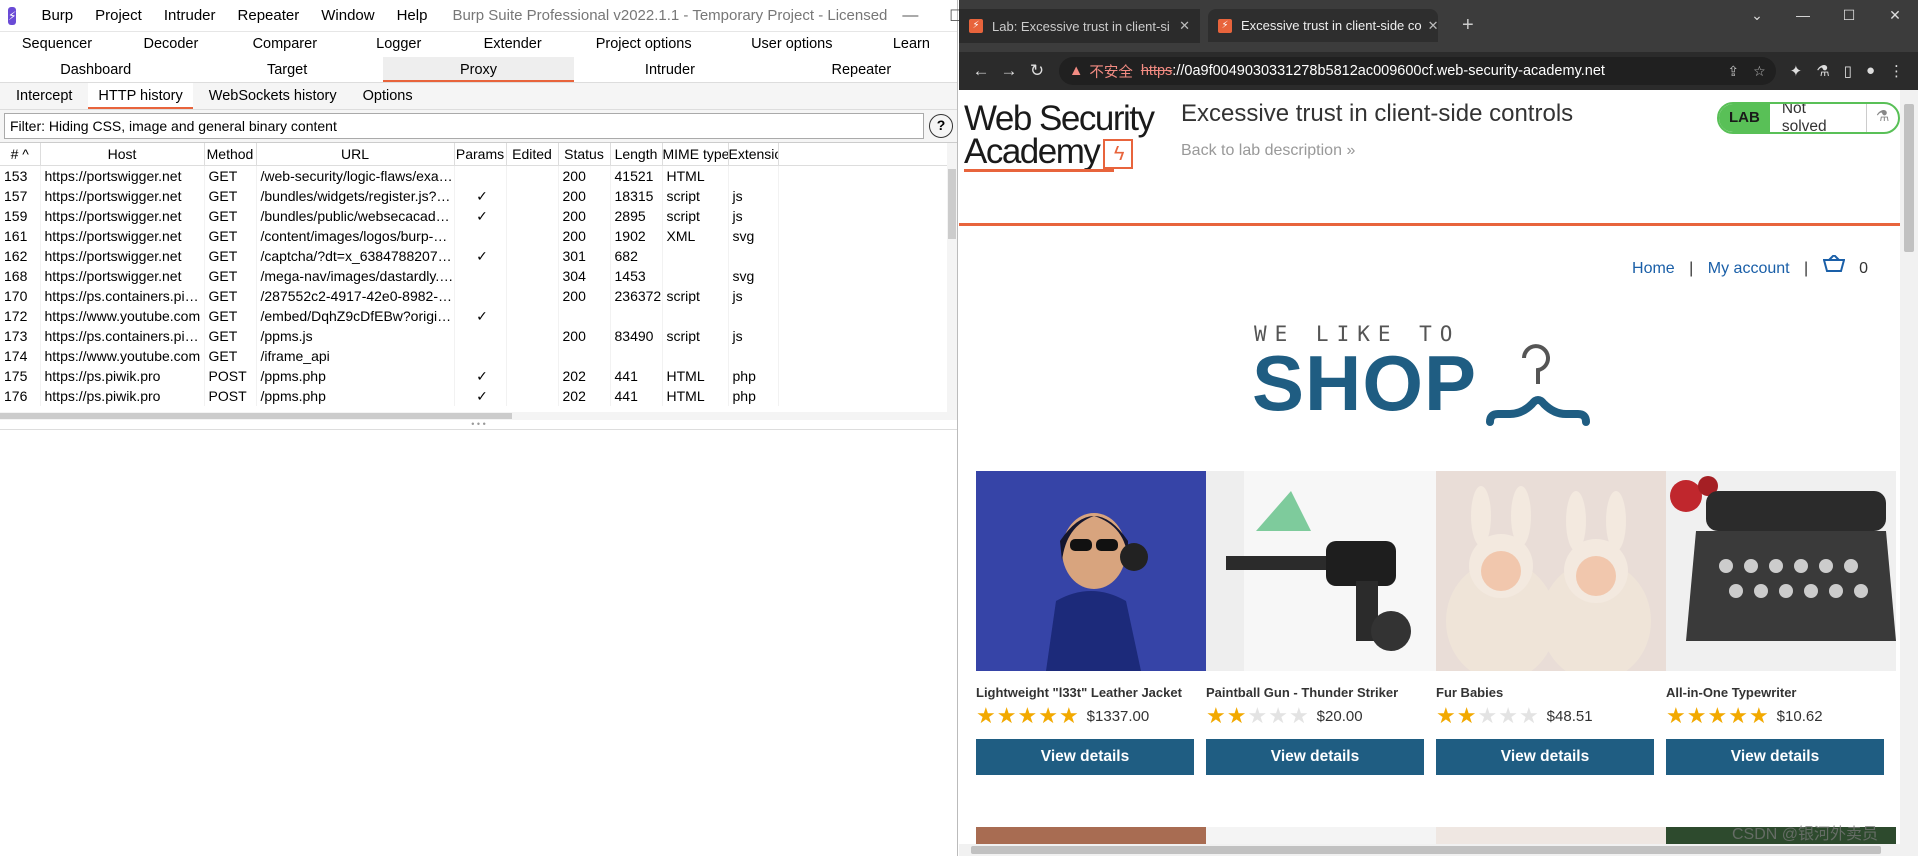 The width and height of the screenshot is (1918, 856). Describe the element at coordinates (1909, 473) in the screenshot. I see `page-vertical-scrollbar` at that location.